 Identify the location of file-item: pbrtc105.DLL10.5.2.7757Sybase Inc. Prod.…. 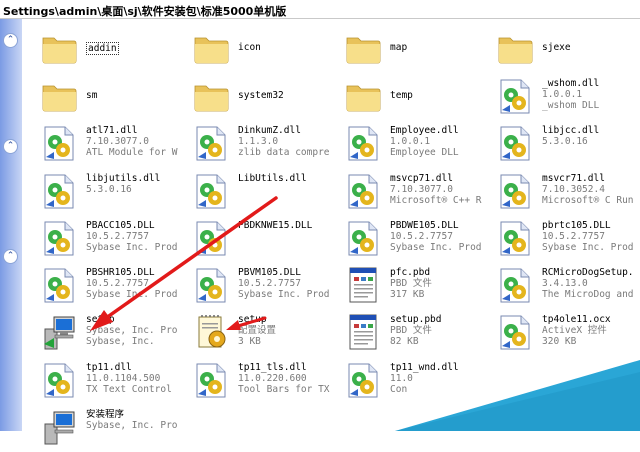
(559, 239).